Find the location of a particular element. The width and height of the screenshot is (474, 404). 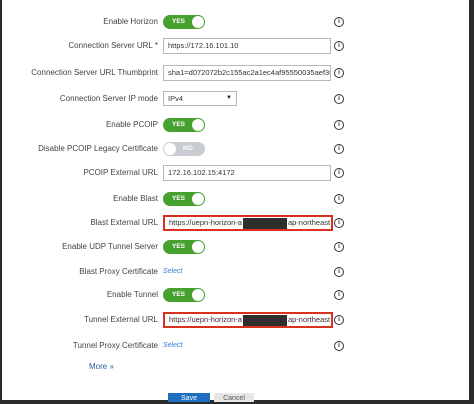

field-label: Blast External URL is located at coordinates (124, 222).